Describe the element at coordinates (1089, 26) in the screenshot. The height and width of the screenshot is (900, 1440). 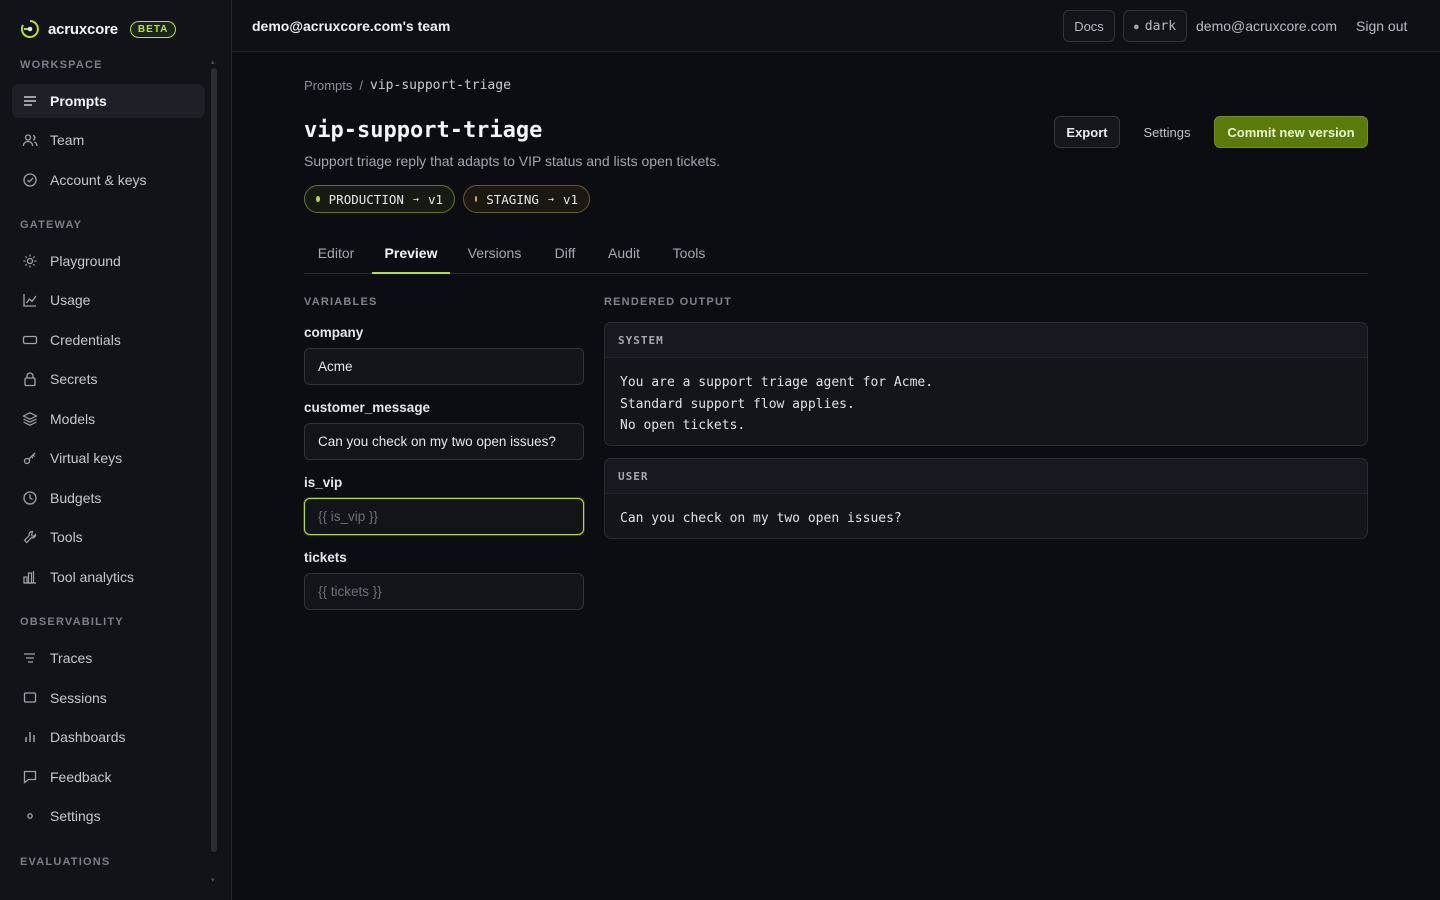
I see `docs-button: Docs` at that location.